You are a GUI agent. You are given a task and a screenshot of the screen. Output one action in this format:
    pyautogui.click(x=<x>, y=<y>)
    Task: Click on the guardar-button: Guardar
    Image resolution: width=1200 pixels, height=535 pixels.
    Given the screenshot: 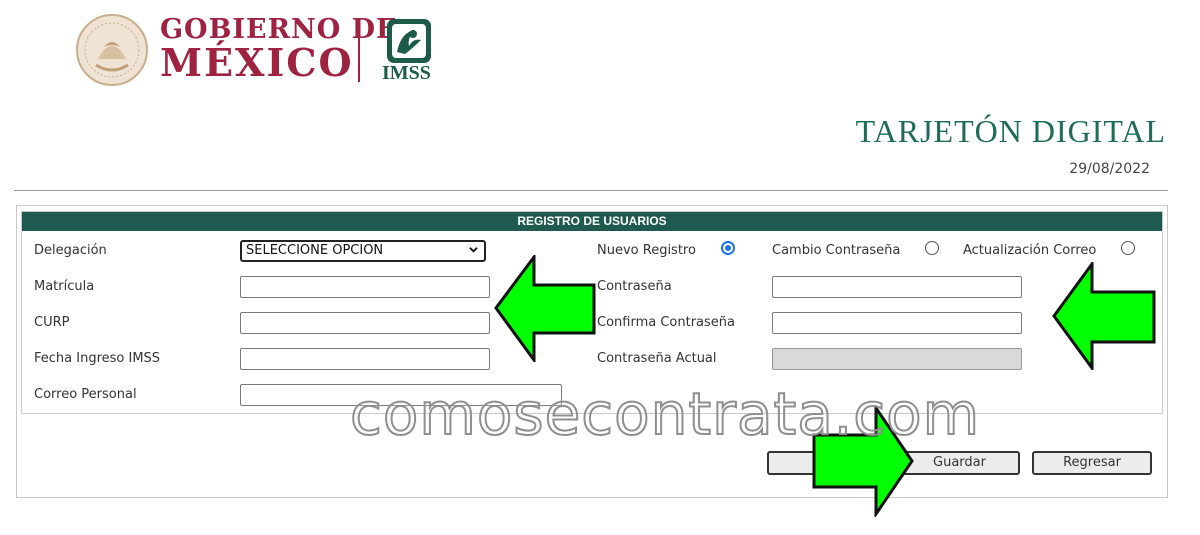 What is the action you would take?
    pyautogui.click(x=959, y=463)
    